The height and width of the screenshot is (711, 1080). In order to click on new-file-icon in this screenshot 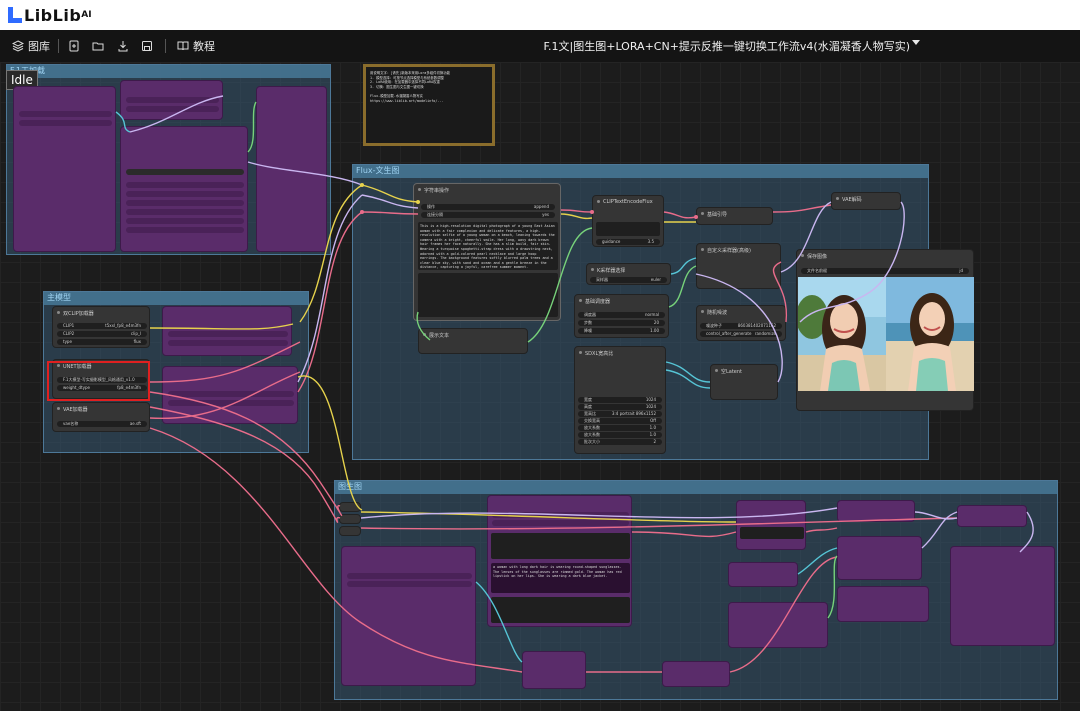, I will do `click(74, 46)`.